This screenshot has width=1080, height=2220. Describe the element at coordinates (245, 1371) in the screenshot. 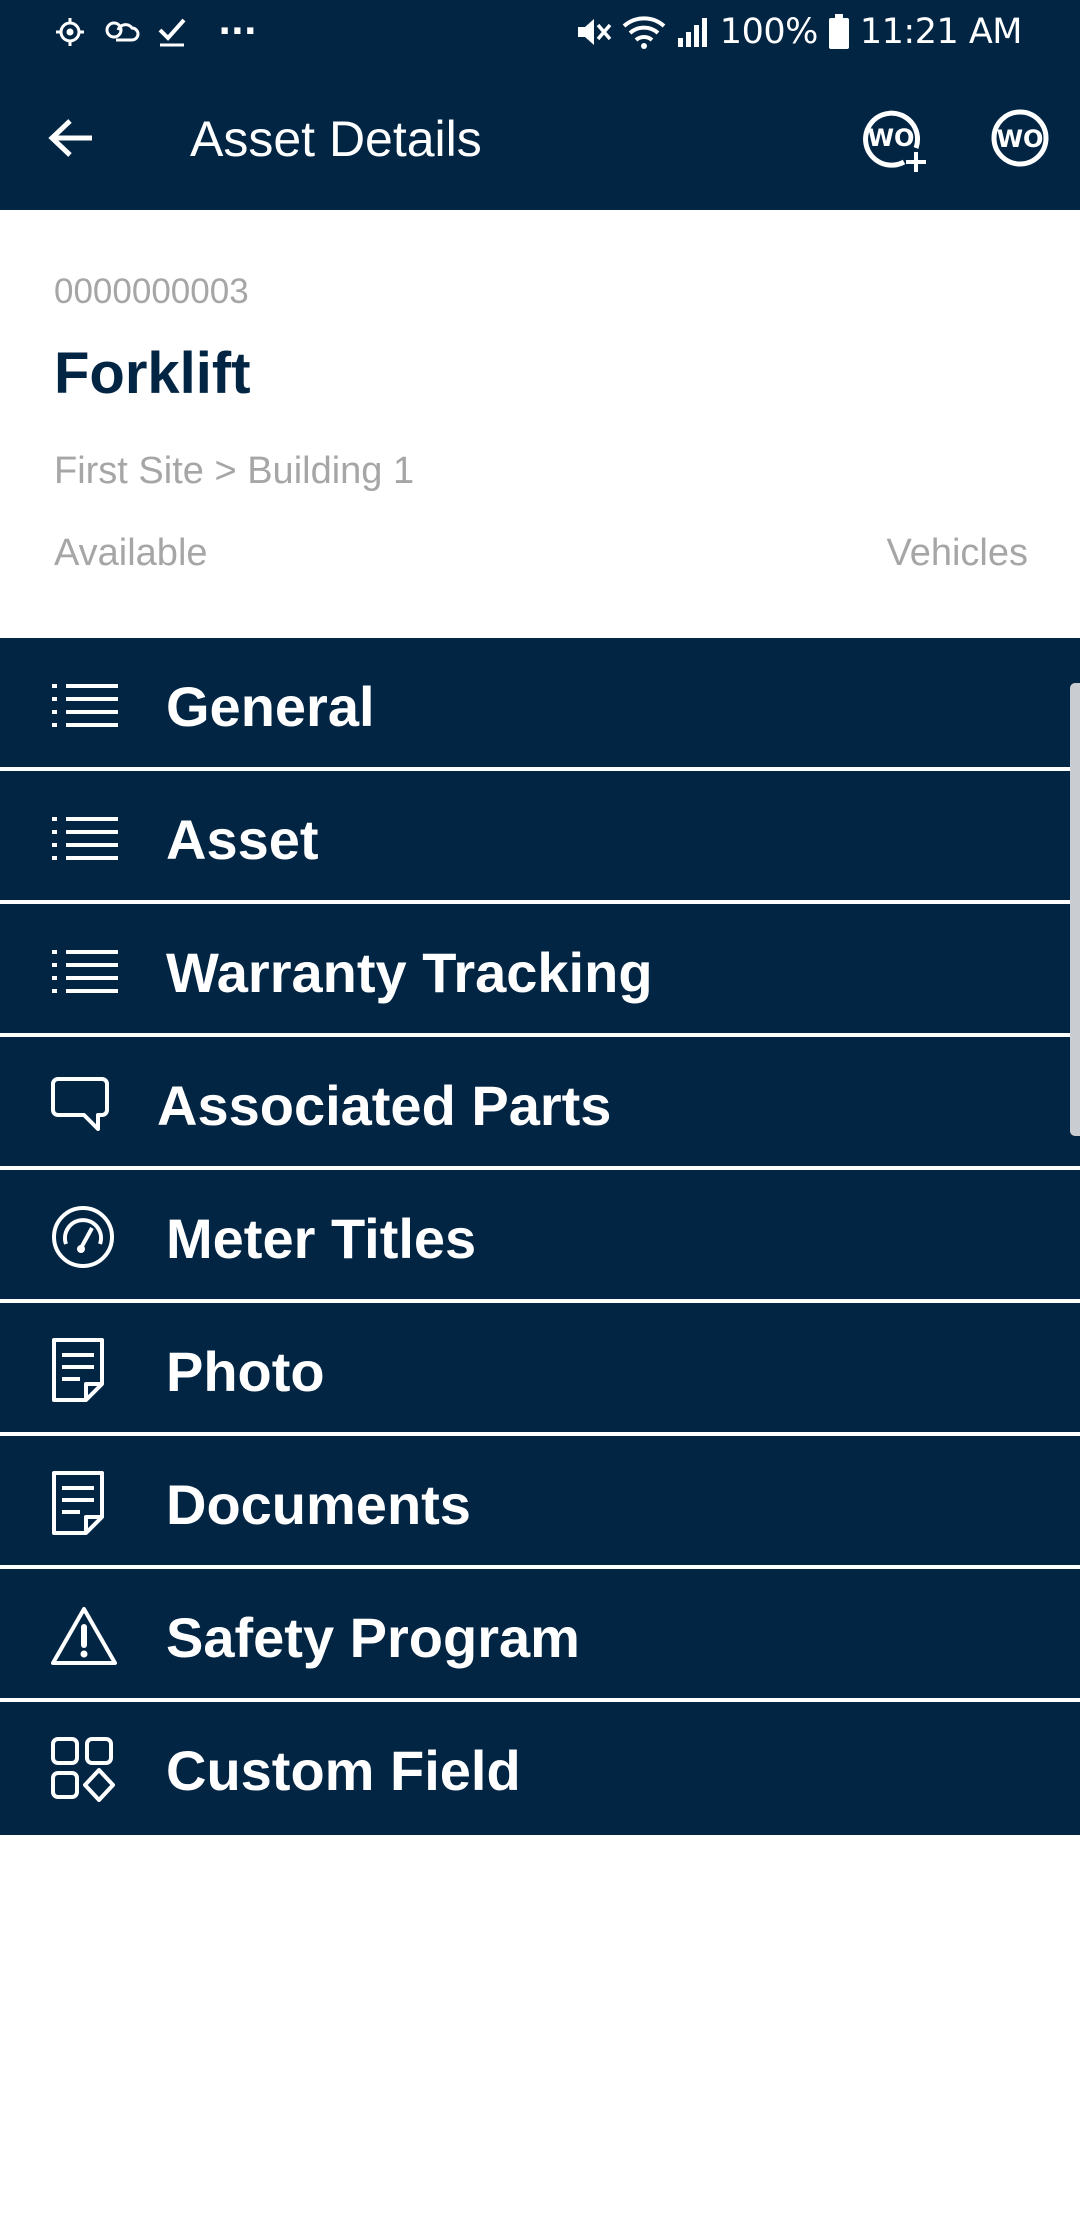

I see `menu-item-label: Photo` at that location.